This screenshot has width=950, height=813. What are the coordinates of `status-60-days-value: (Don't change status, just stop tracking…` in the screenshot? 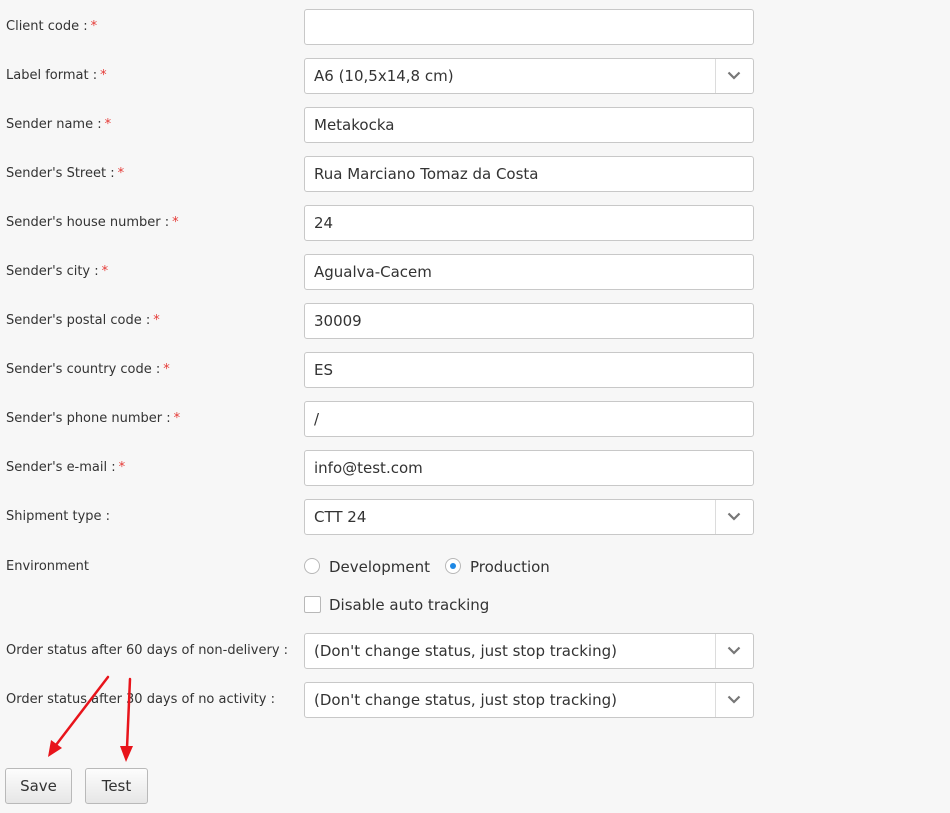 It's located at (465, 651).